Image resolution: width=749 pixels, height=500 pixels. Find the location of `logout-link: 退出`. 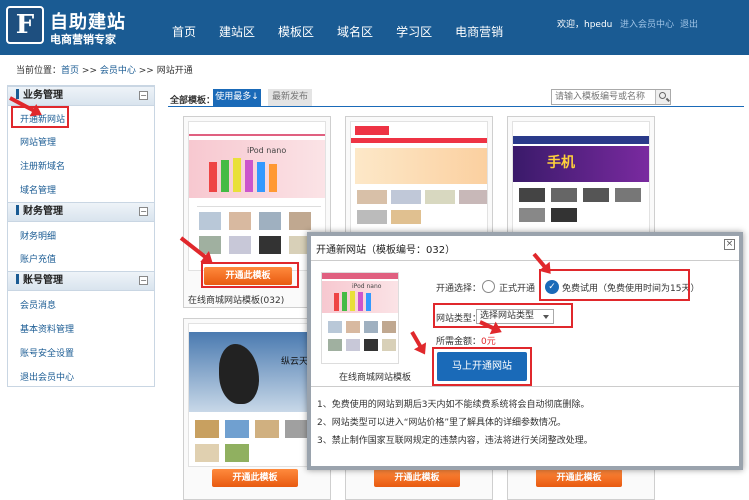

logout-link: 退出 is located at coordinates (689, 23).